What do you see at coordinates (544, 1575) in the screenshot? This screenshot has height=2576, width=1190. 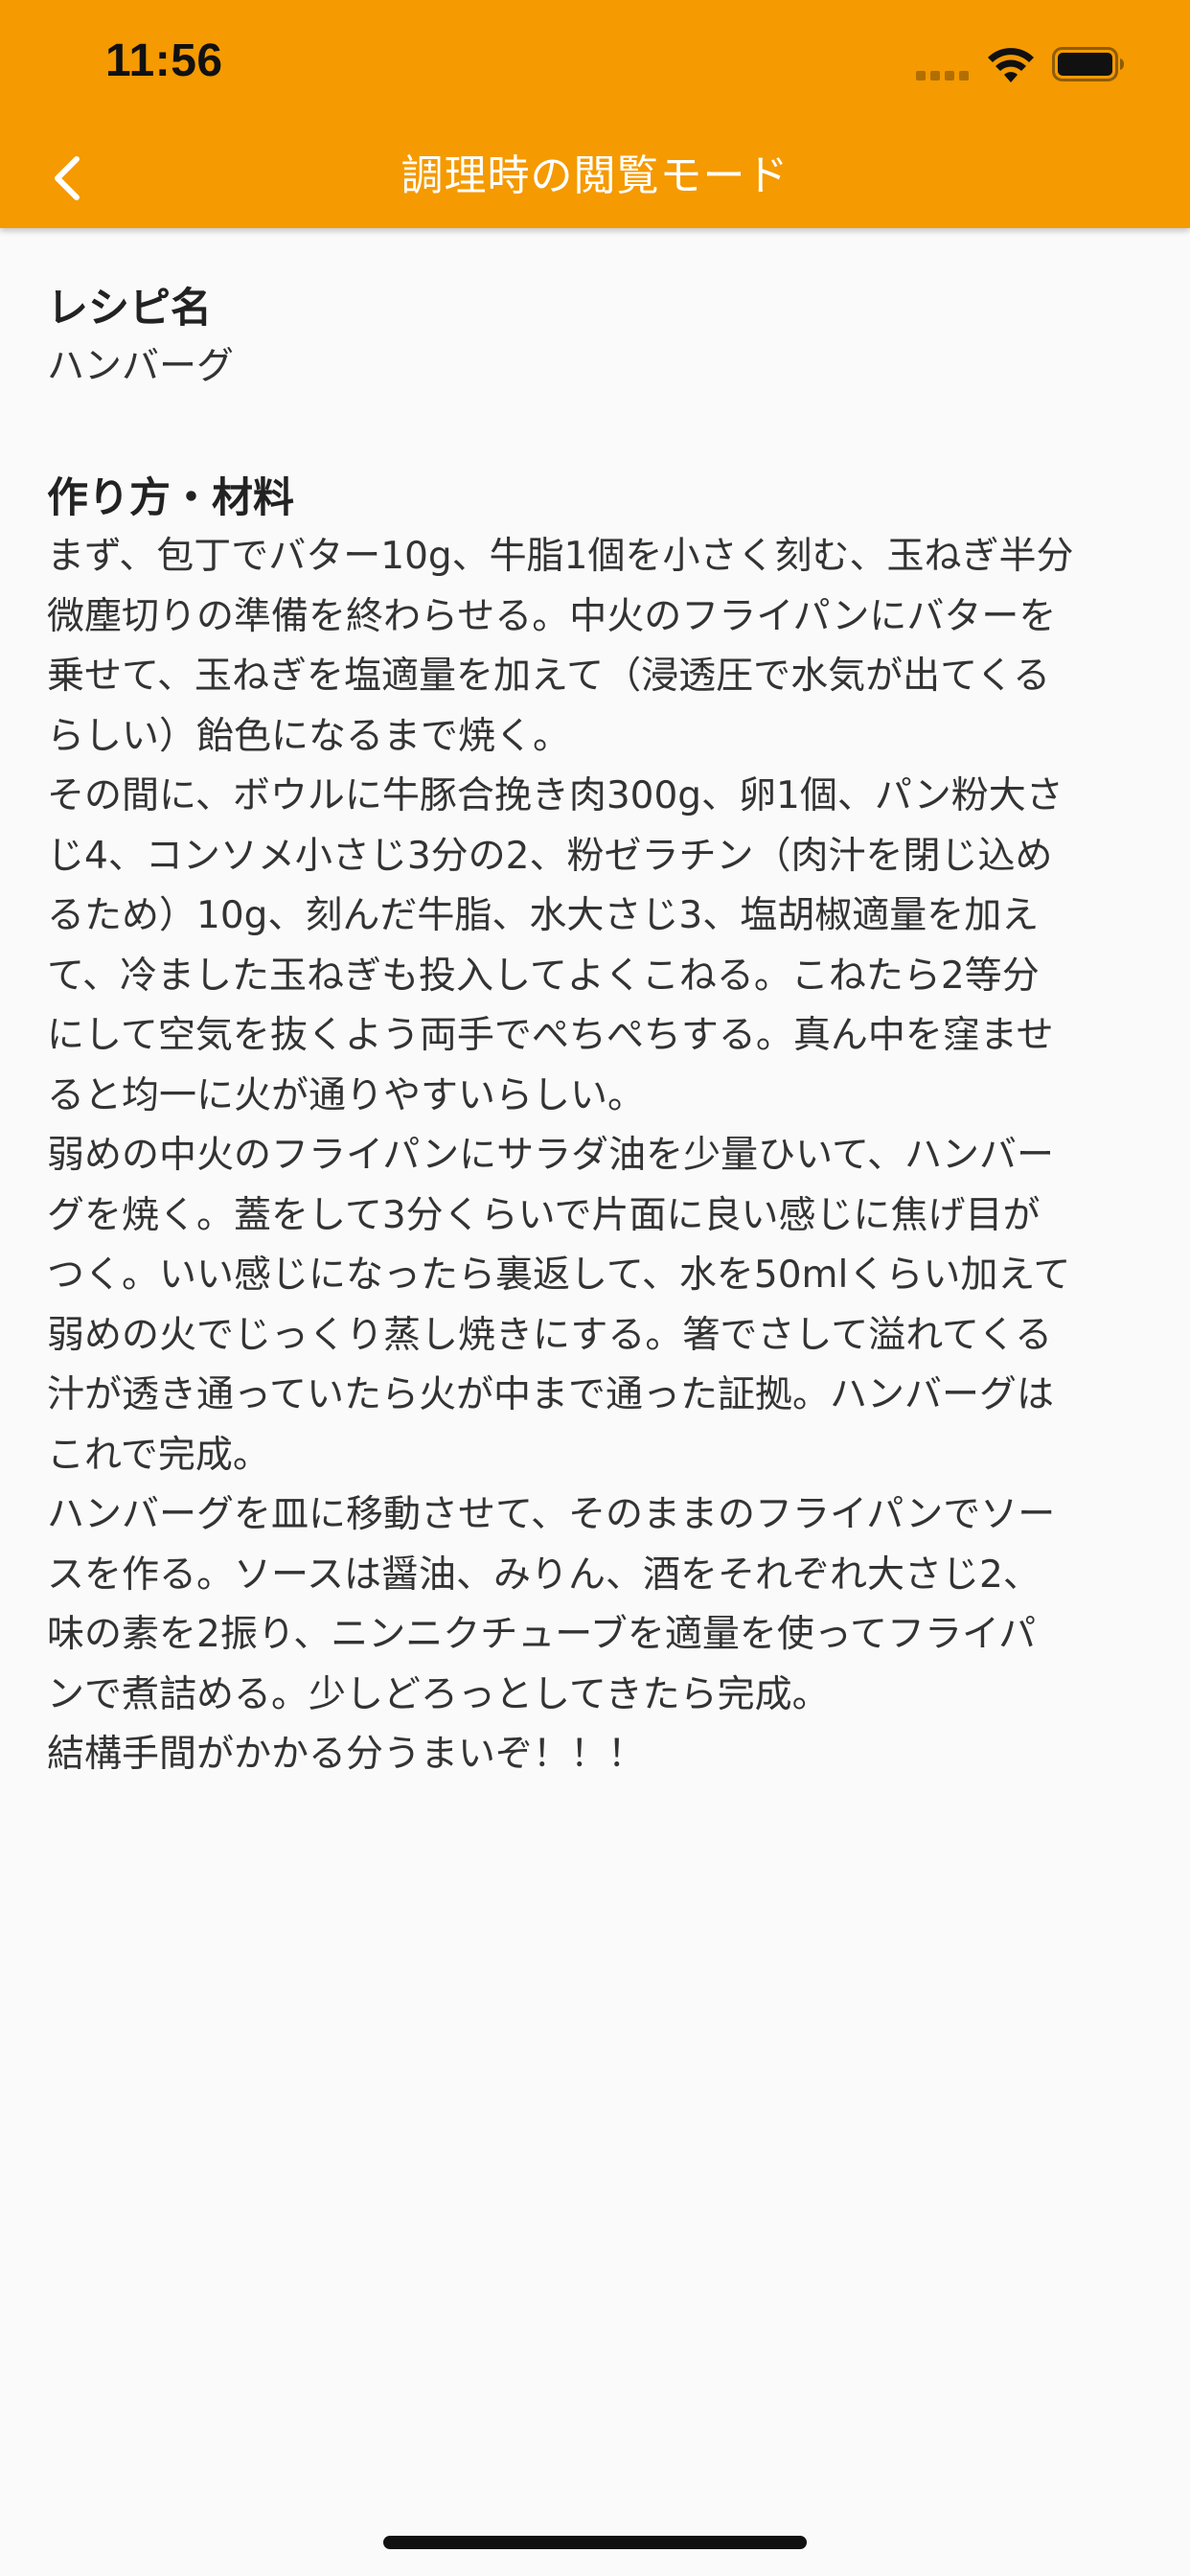 I see `steps-line: スを作る。ソースは醤油、みりん、酒をそれぞれ大さじ2、` at bounding box center [544, 1575].